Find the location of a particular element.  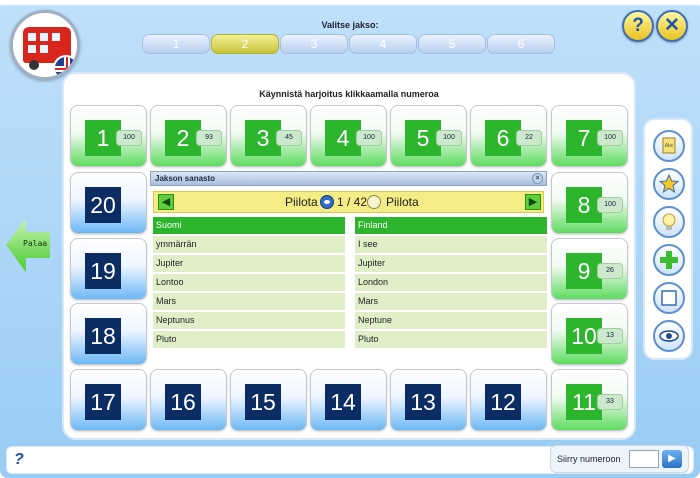

app-logo is located at coordinates (45, 45).